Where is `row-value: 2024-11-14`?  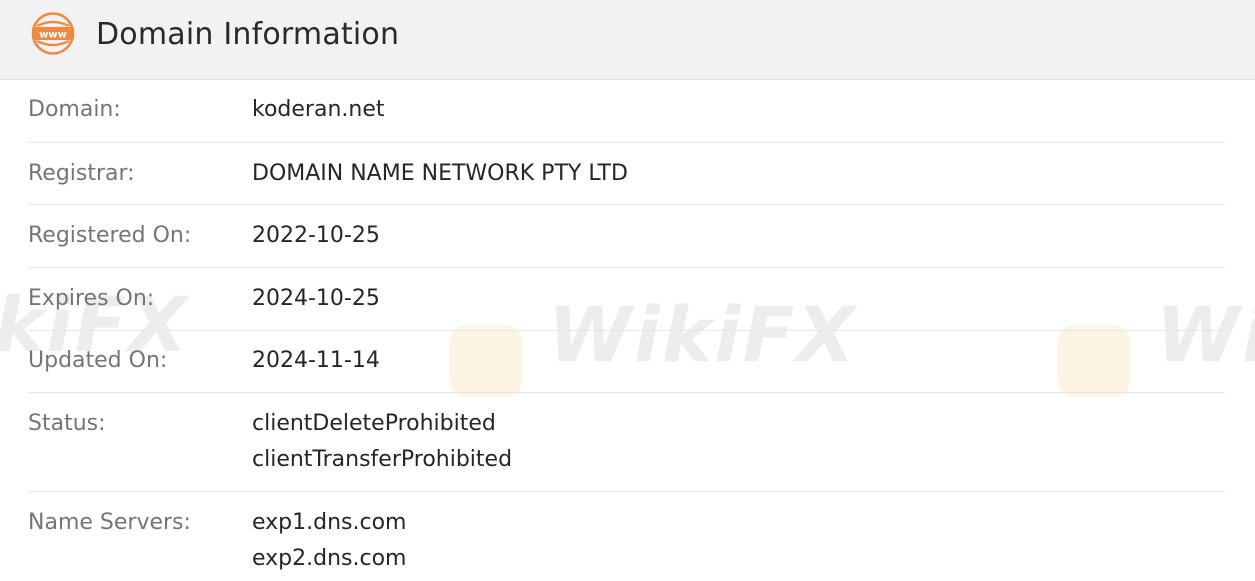 row-value: 2024-11-14 is located at coordinates (316, 360).